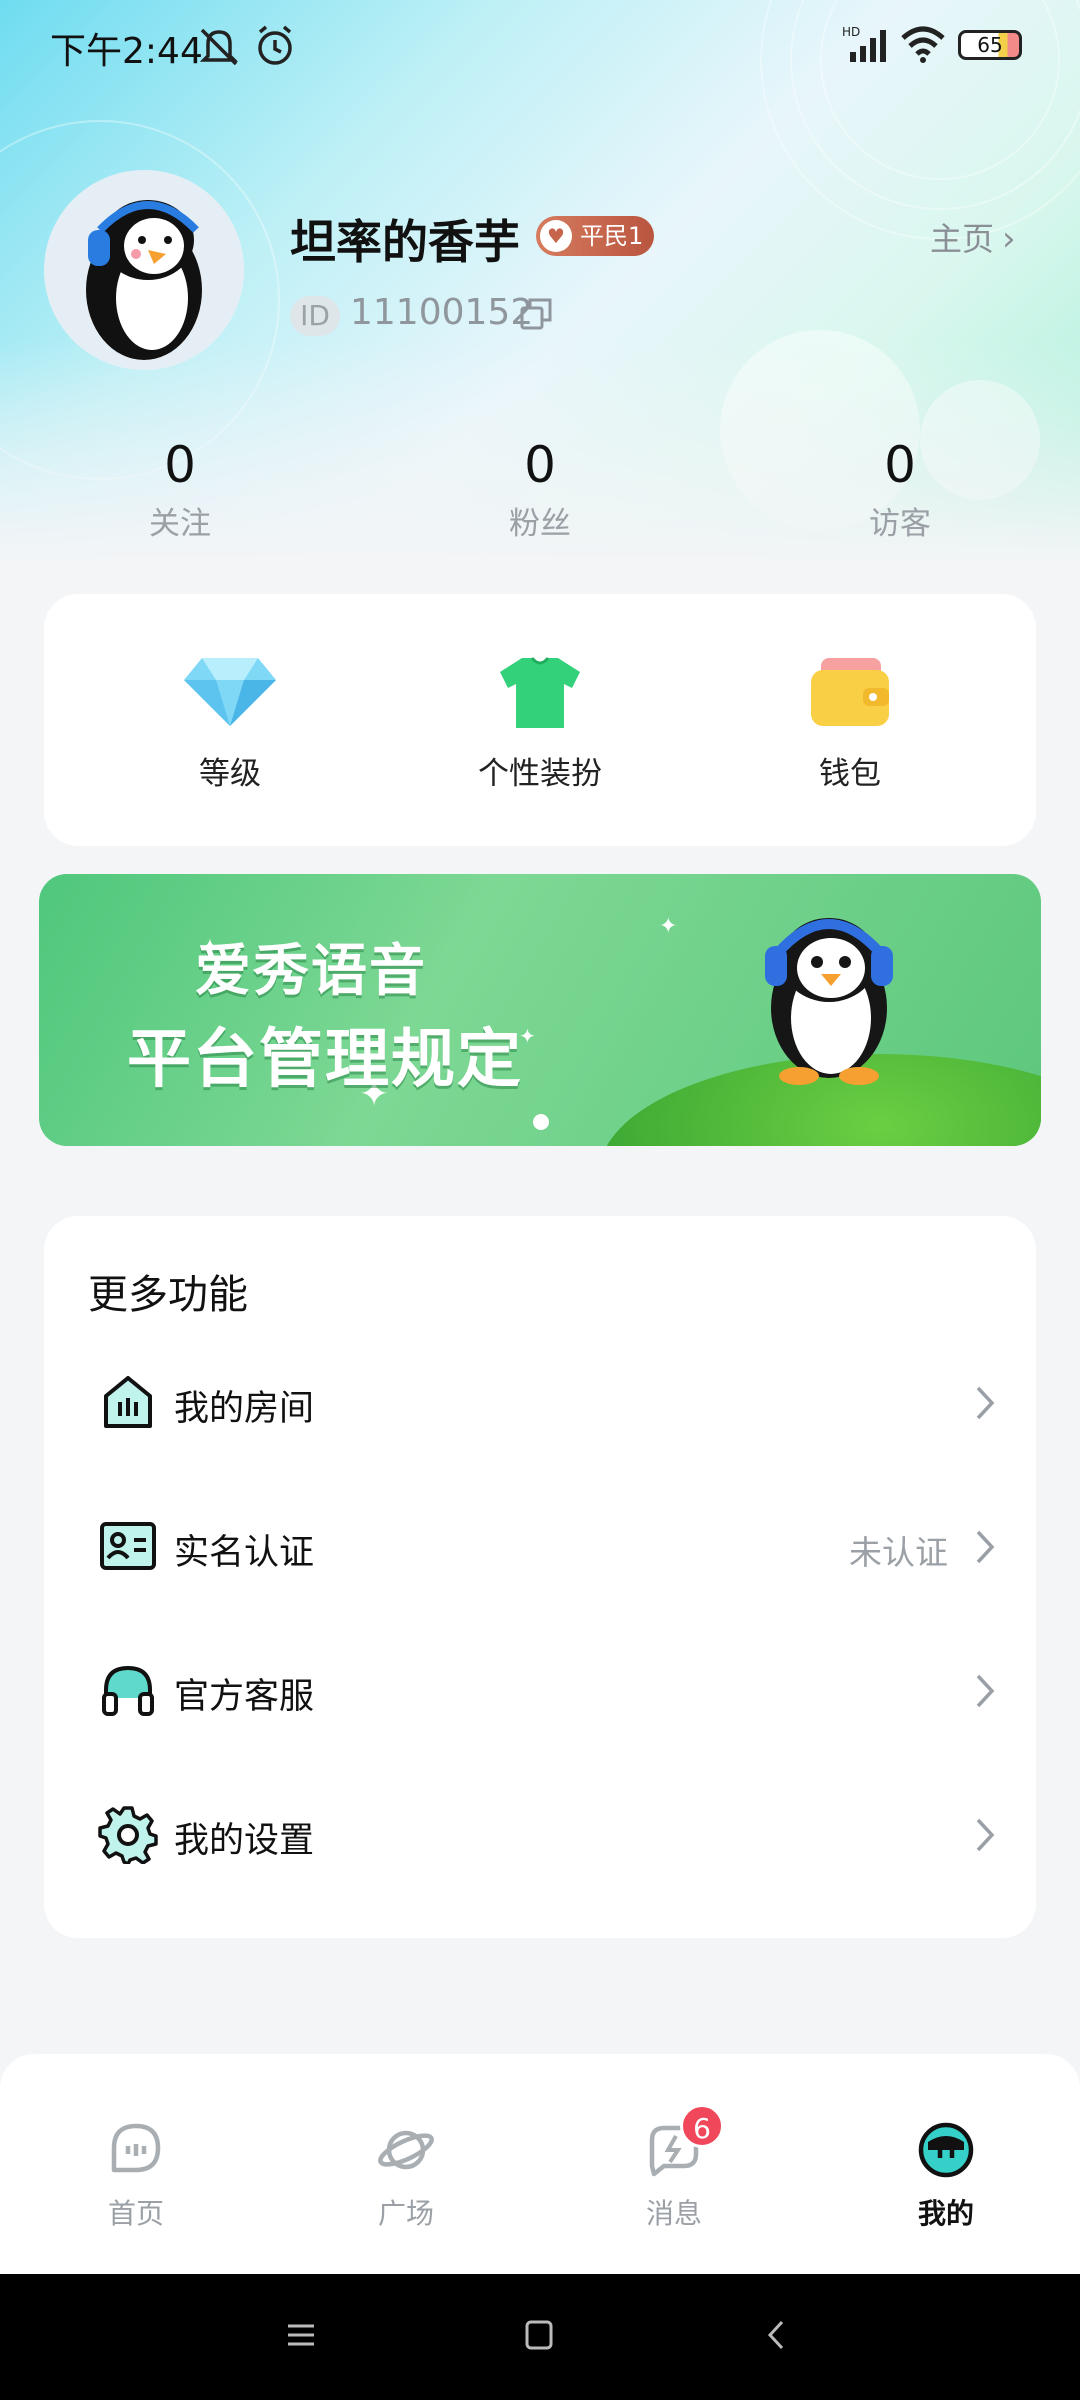 The height and width of the screenshot is (2400, 1080). What do you see at coordinates (405, 2213) in the screenshot?
I see `tab-label: 广场` at bounding box center [405, 2213].